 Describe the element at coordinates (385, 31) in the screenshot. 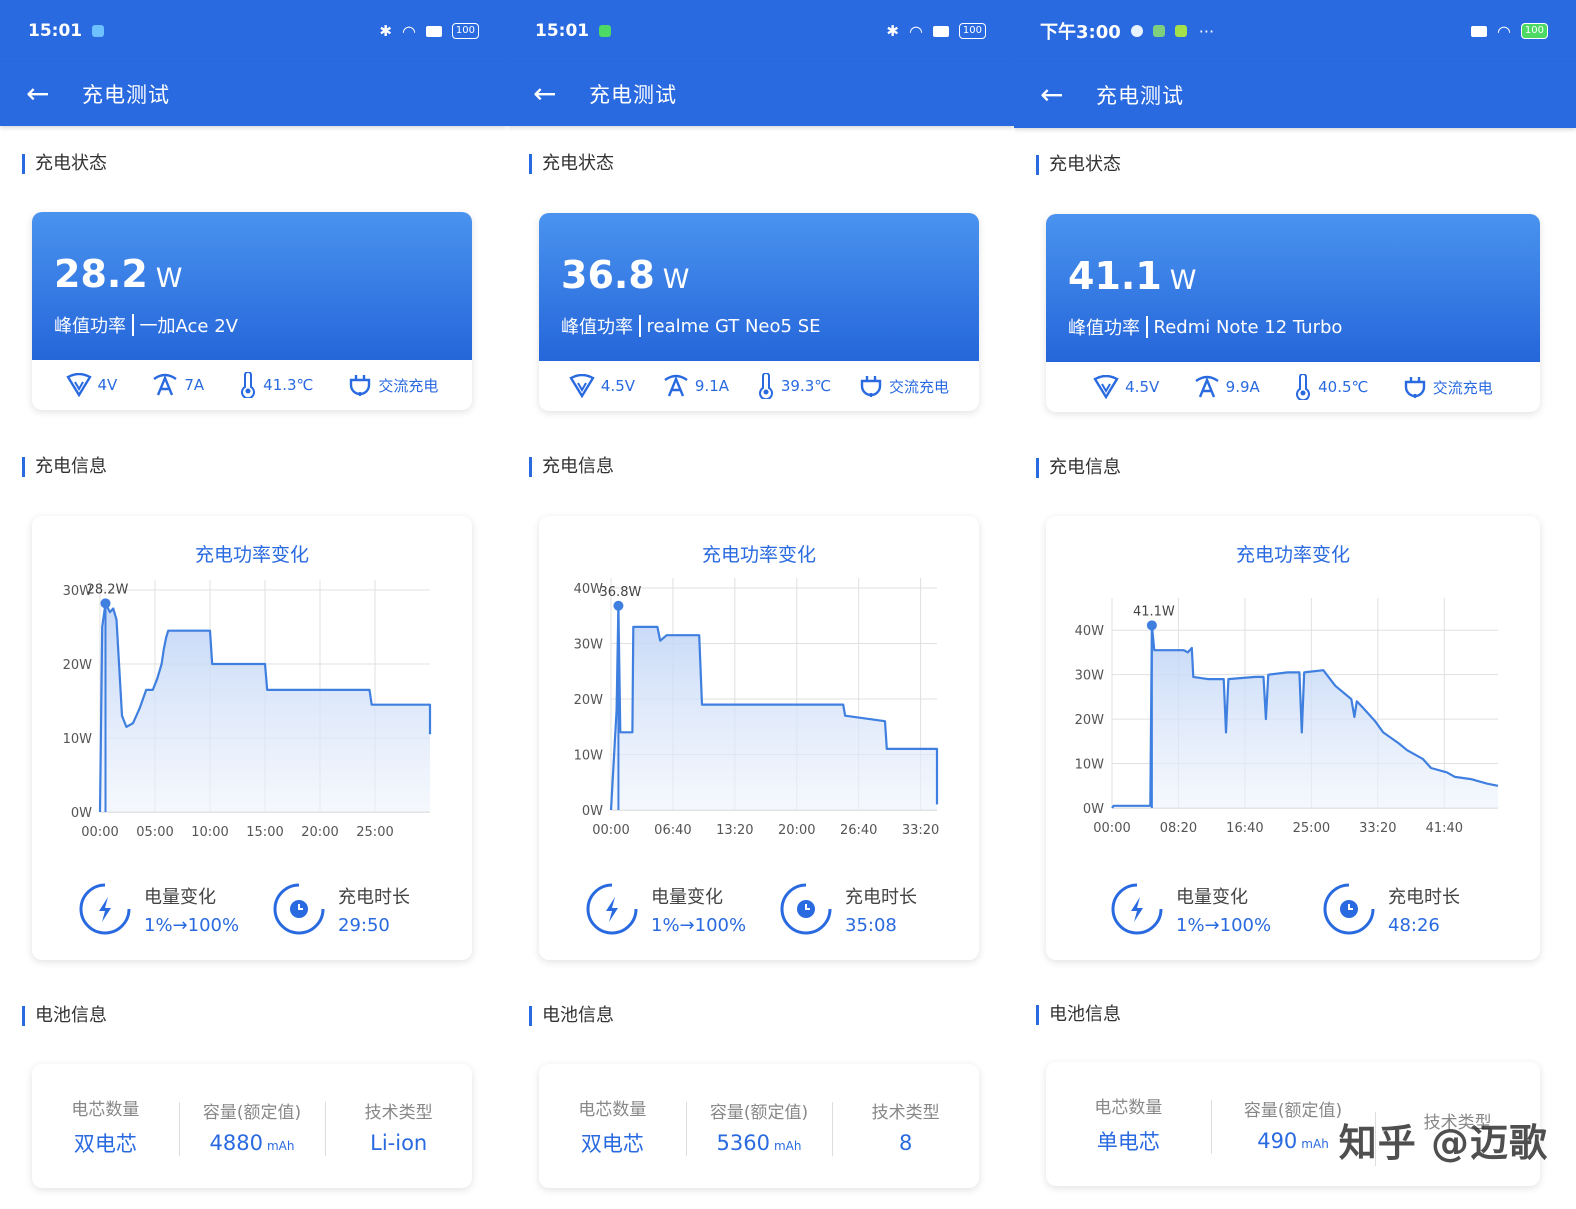

I see `bluetooth-icon: ✱` at that location.